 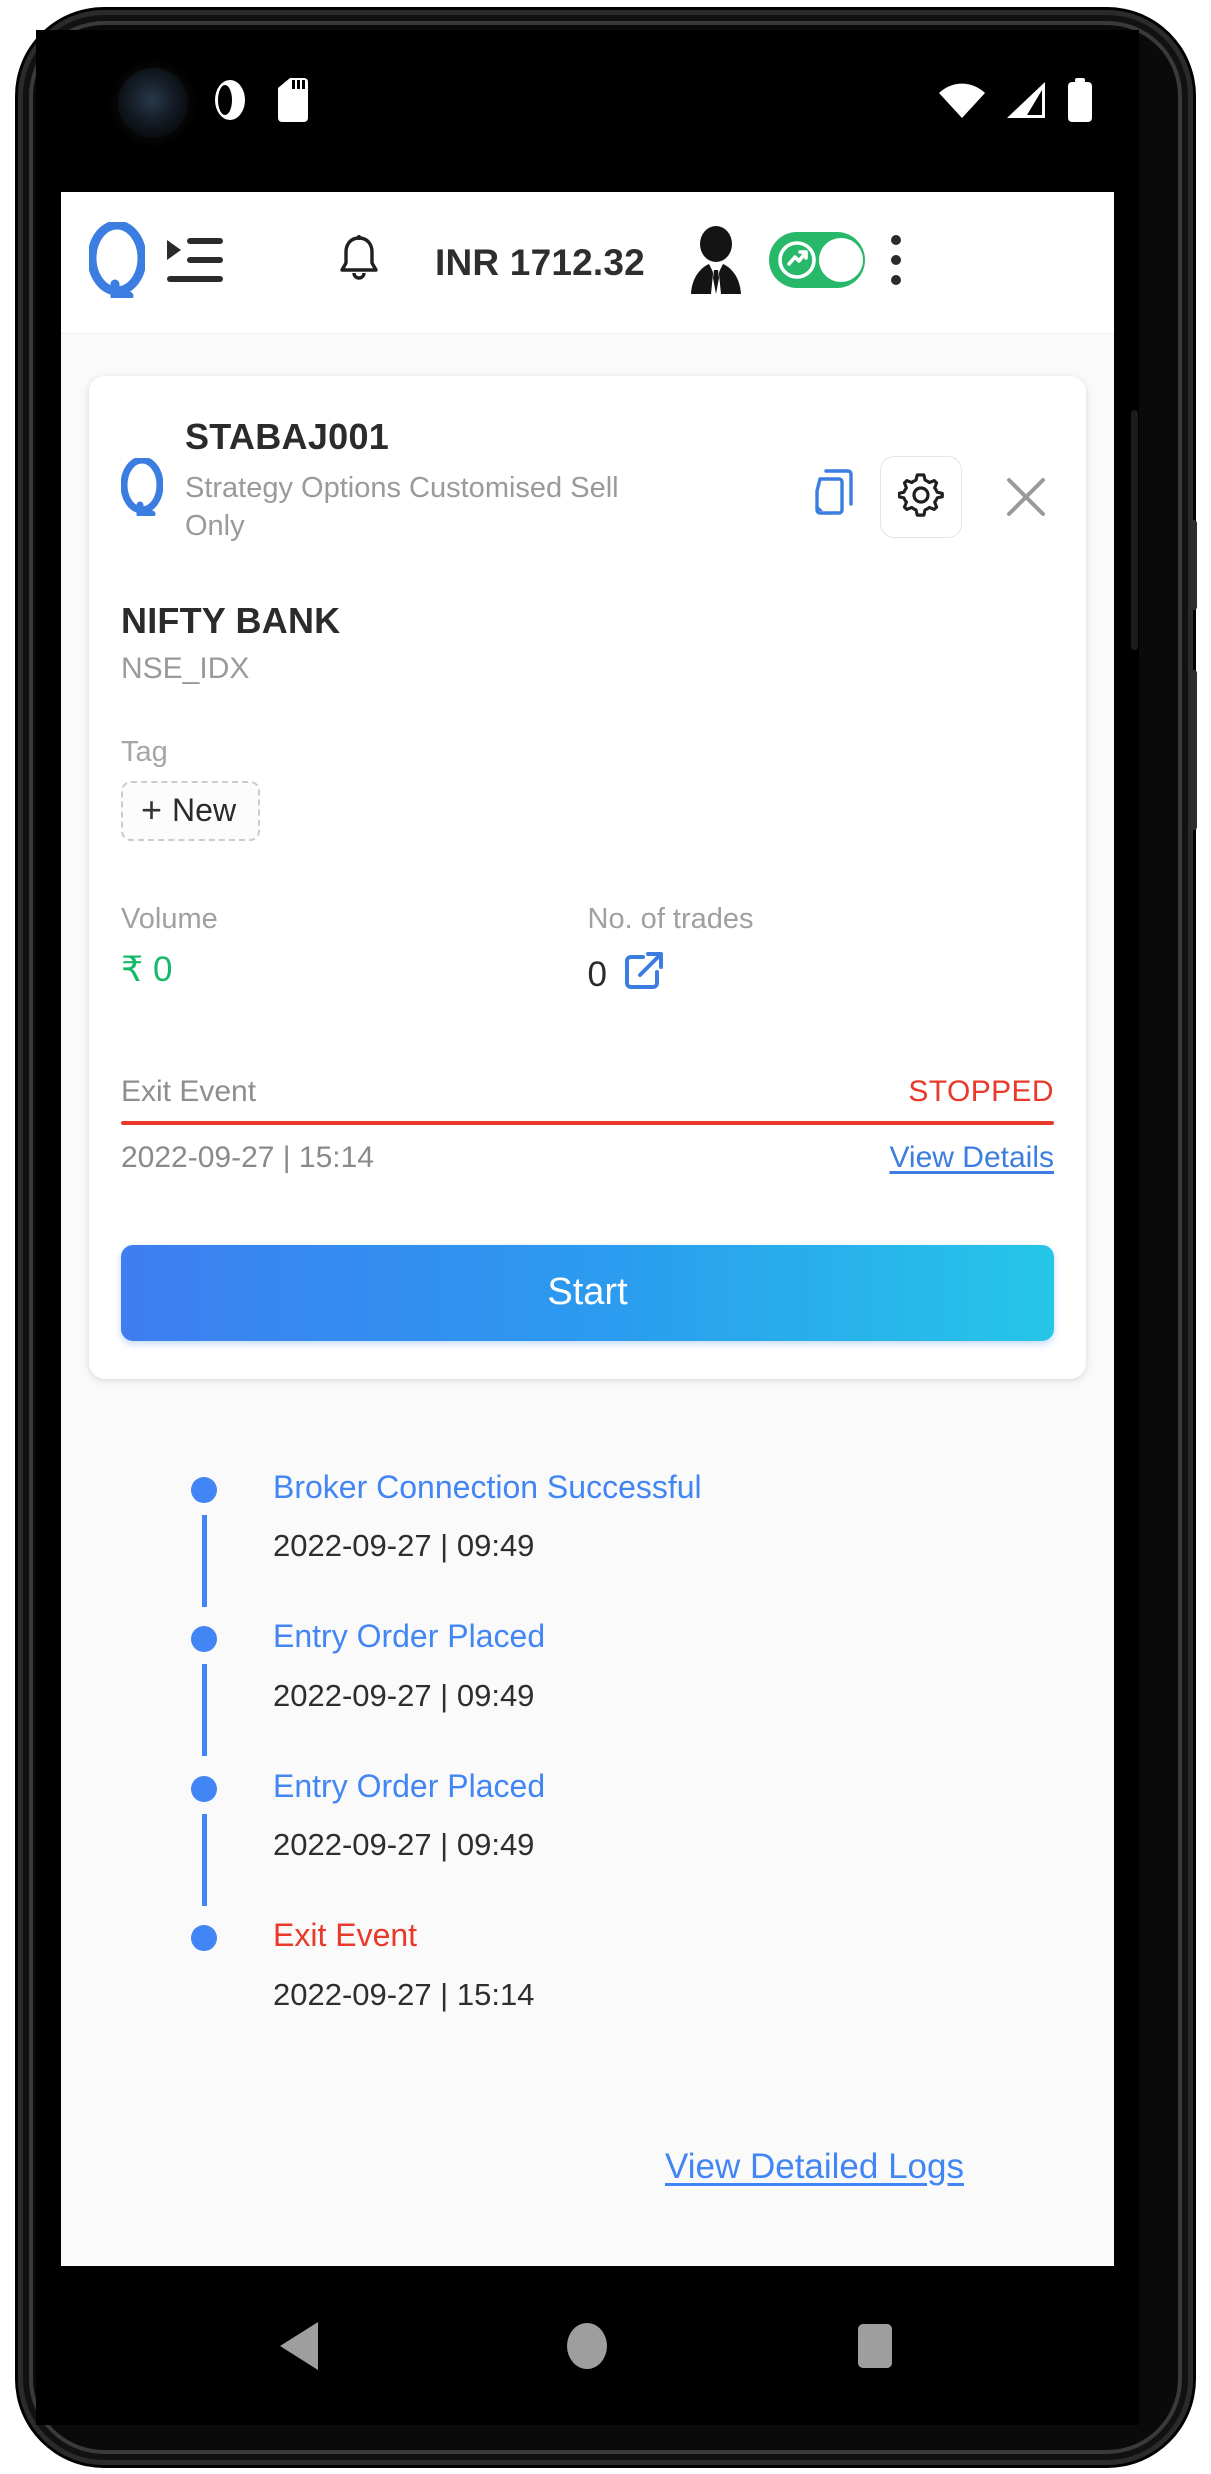 I want to click on timeline-time: 2022-09-27 | 15:14, so click(x=404, y=1994).